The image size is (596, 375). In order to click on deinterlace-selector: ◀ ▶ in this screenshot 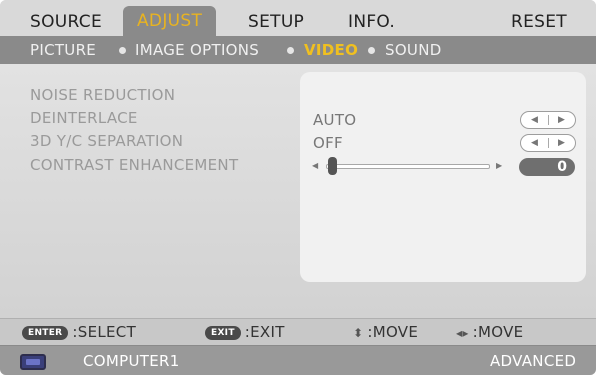, I will do `click(548, 120)`.